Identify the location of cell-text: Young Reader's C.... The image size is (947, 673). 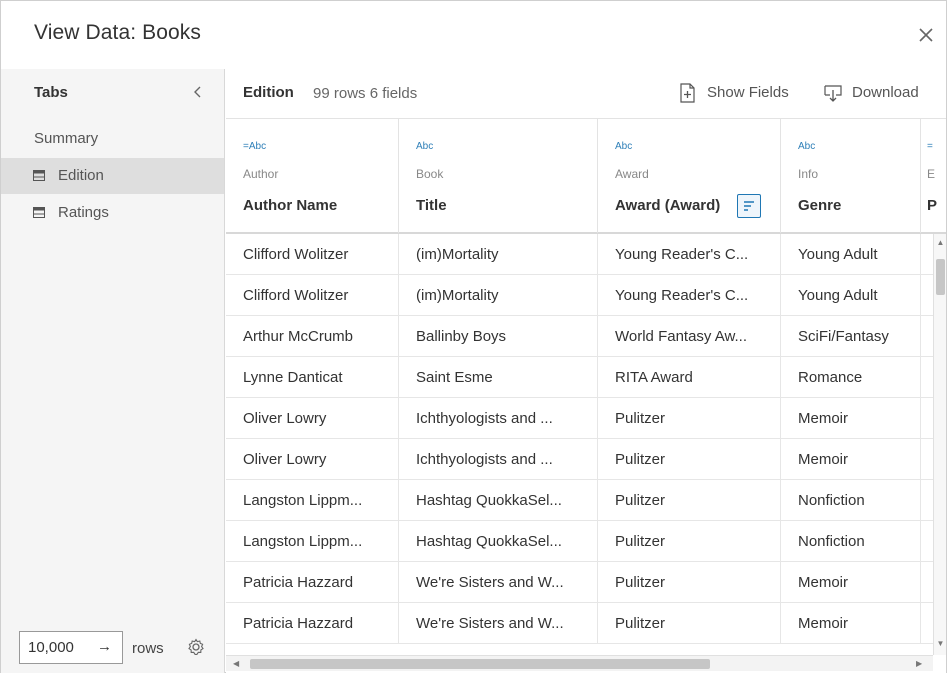
(682, 295).